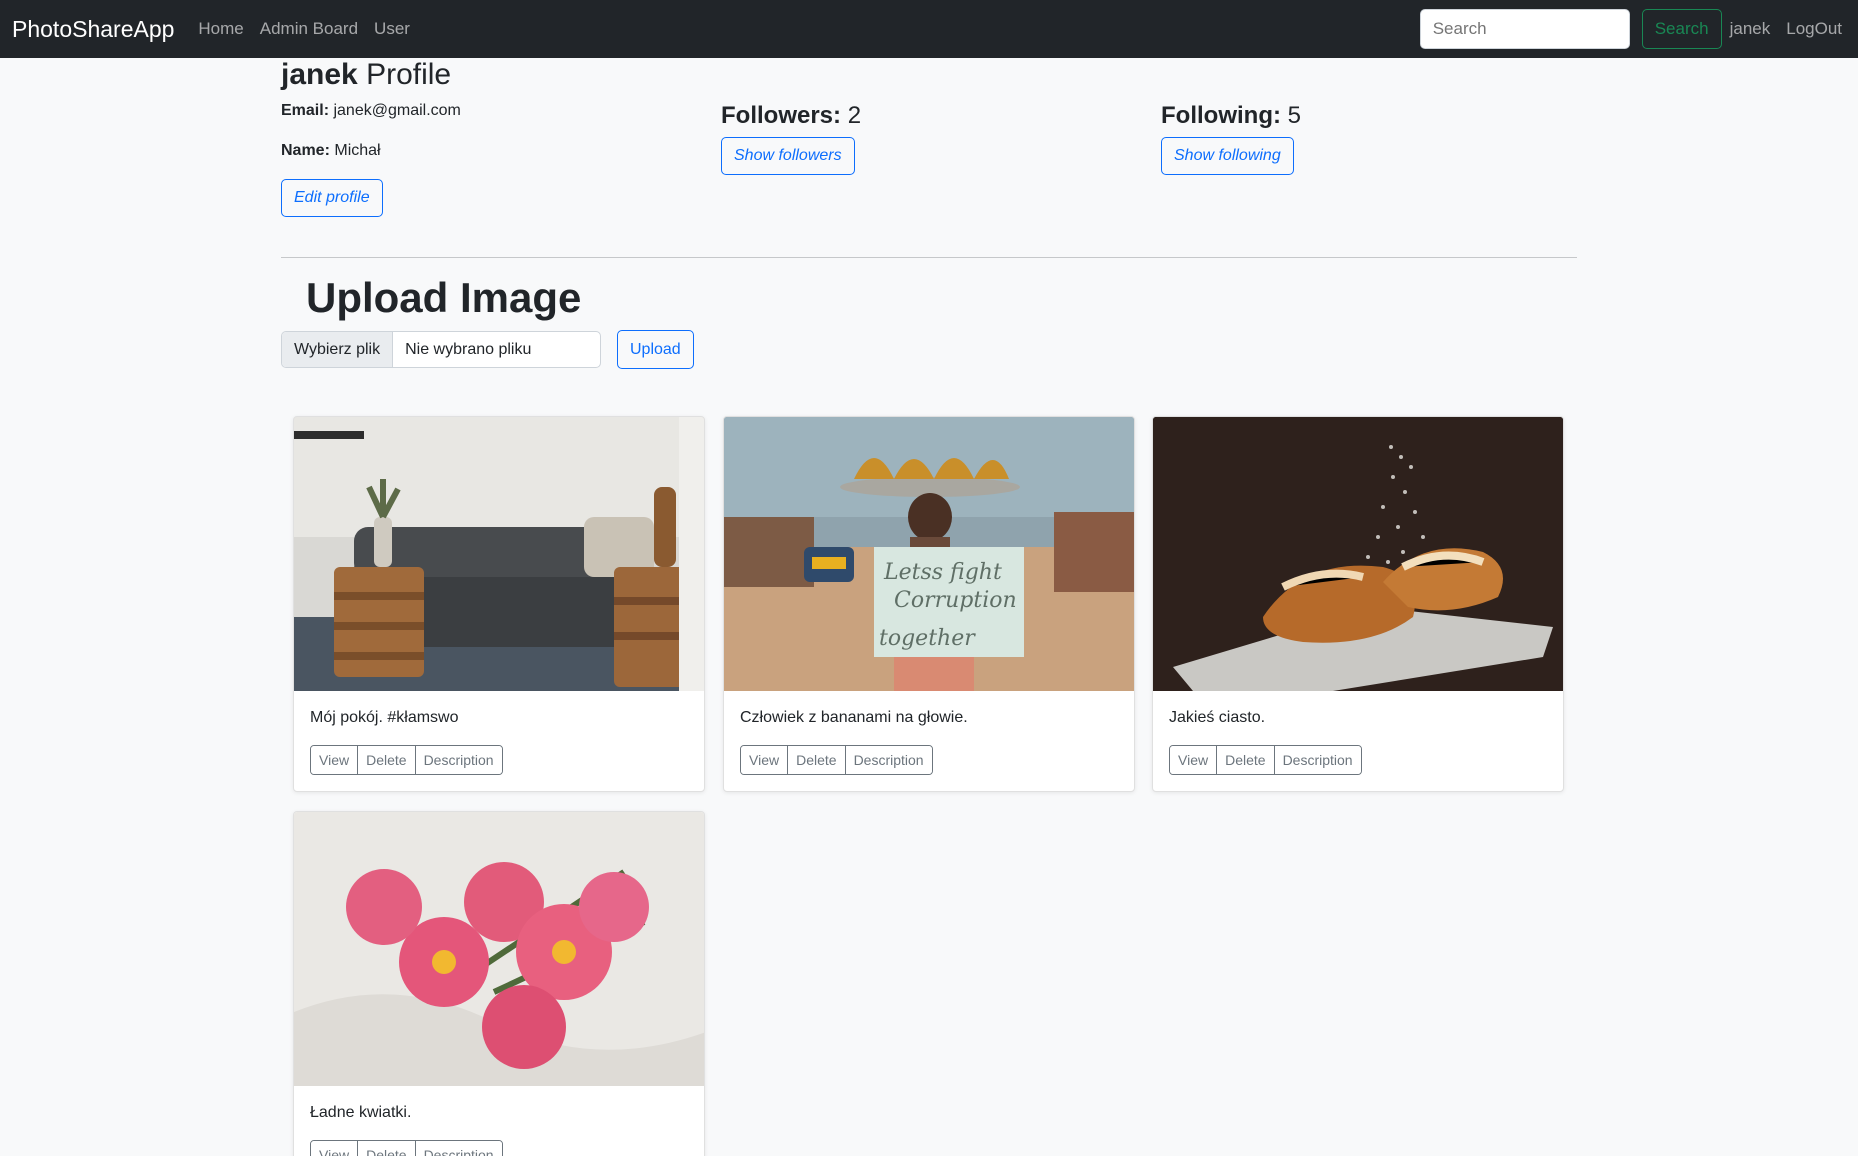  Describe the element at coordinates (305, 110) in the screenshot. I see `email-label: Email:` at that location.